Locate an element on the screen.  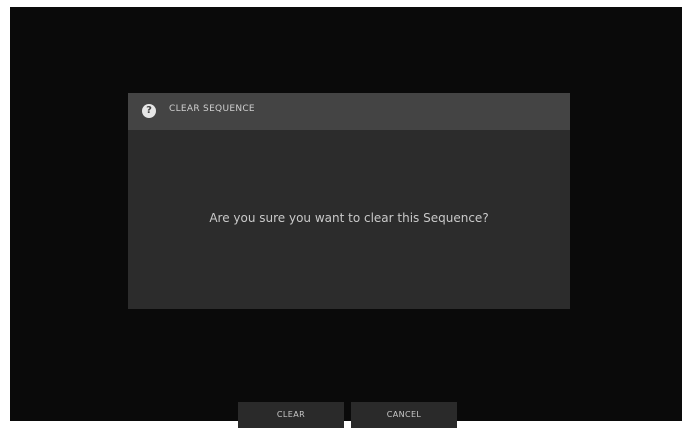
cancel-button: CANCEL is located at coordinates (404, 415).